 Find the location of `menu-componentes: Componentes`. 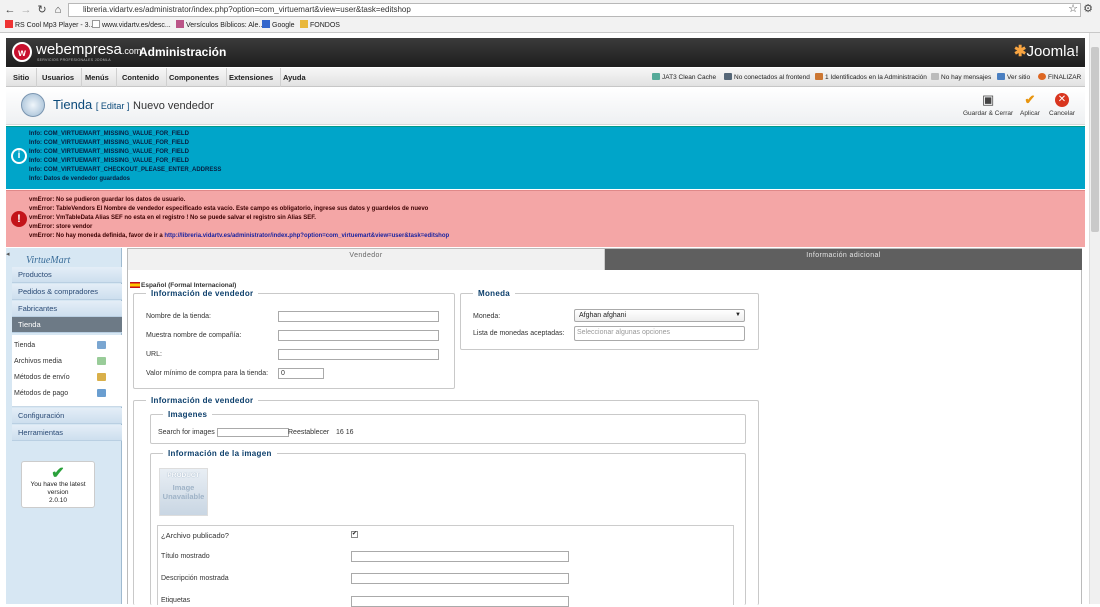

menu-componentes: Componentes is located at coordinates (195, 77).